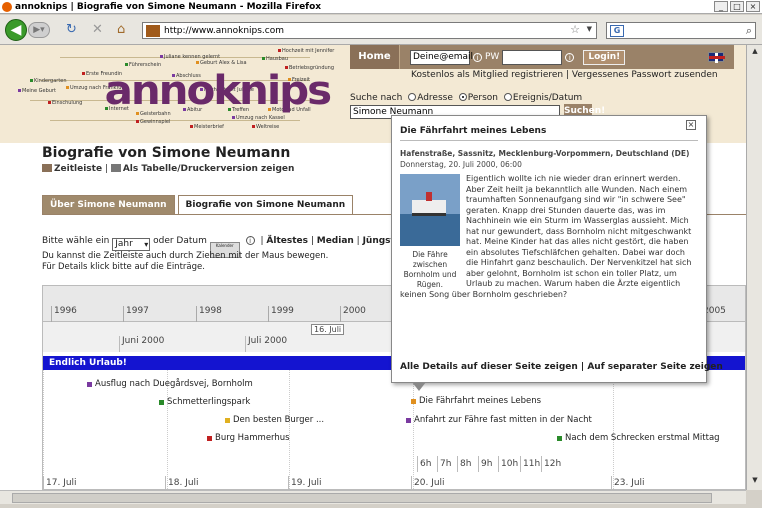 The height and width of the screenshot is (508, 762). What do you see at coordinates (749, 31) in the screenshot?
I see `search-icon: ⌕` at bounding box center [749, 31].